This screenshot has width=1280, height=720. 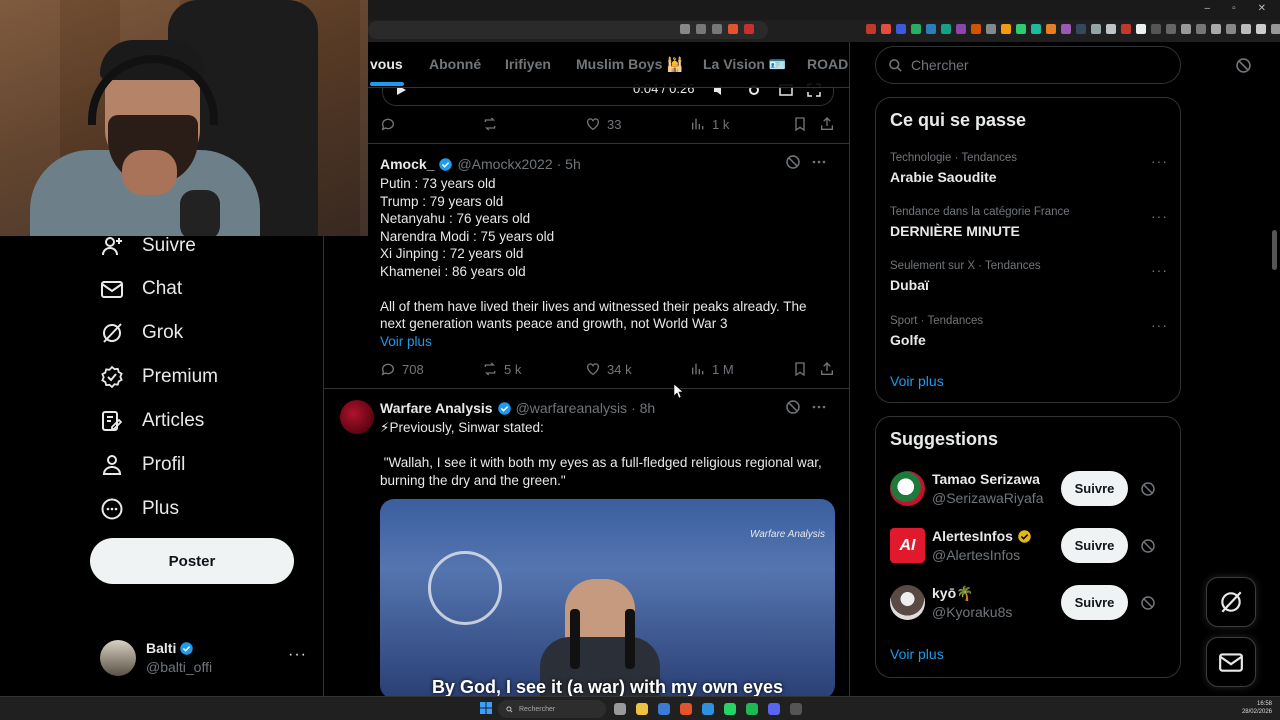 What do you see at coordinates (139, 509) in the screenshot?
I see `nav-item-more: Plus` at bounding box center [139, 509].